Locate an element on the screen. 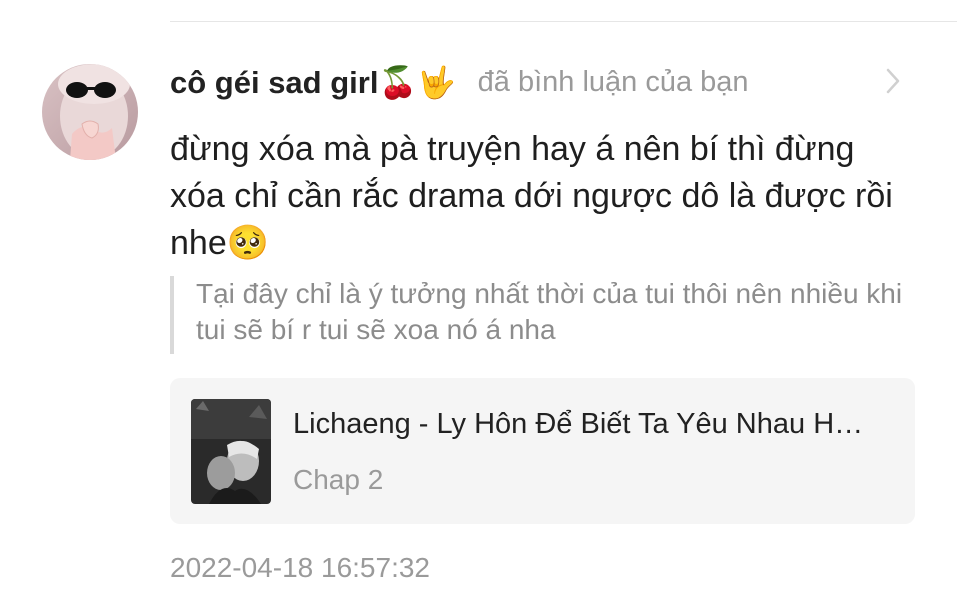 This screenshot has width=957, height=600. story-chapter: Chap 2 is located at coordinates (338, 479).